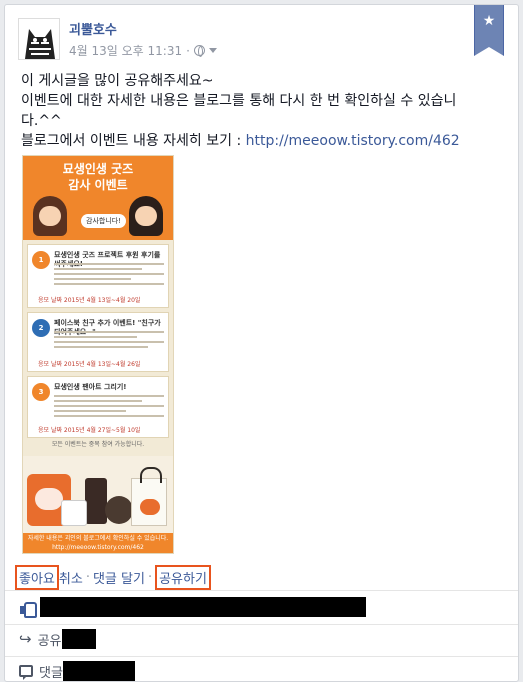  Describe the element at coordinates (117, 81) in the screenshot. I see `post-line: 이 게시글을 많이 공유해주세요~` at that location.